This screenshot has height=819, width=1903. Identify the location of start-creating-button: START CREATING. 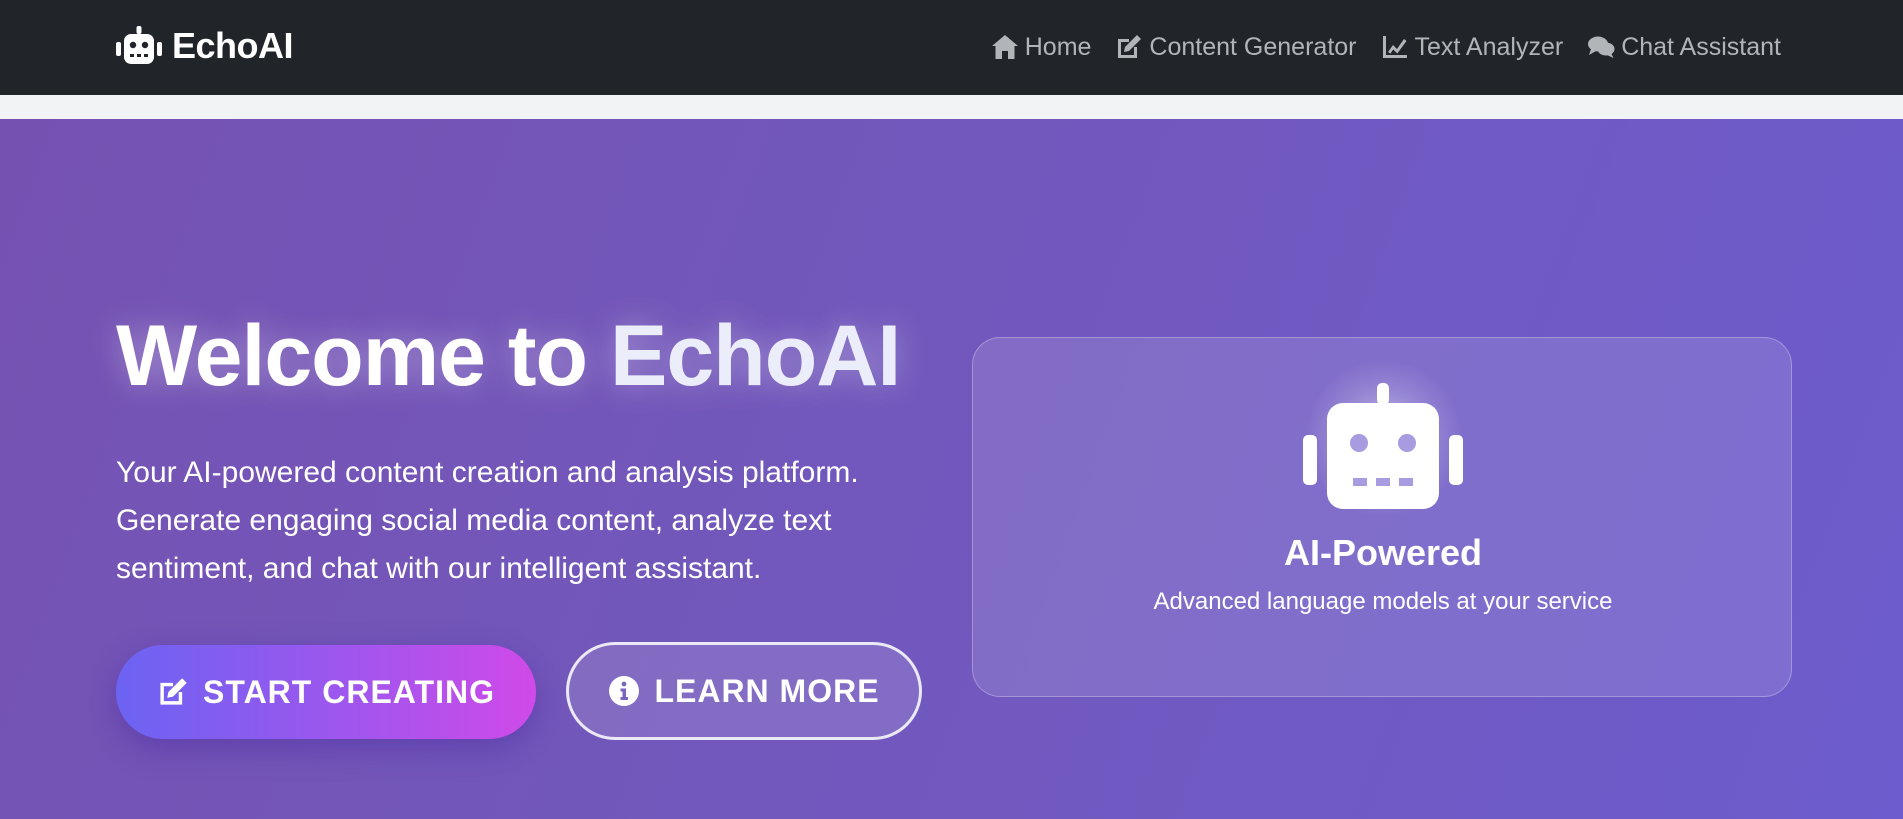
(326, 692).